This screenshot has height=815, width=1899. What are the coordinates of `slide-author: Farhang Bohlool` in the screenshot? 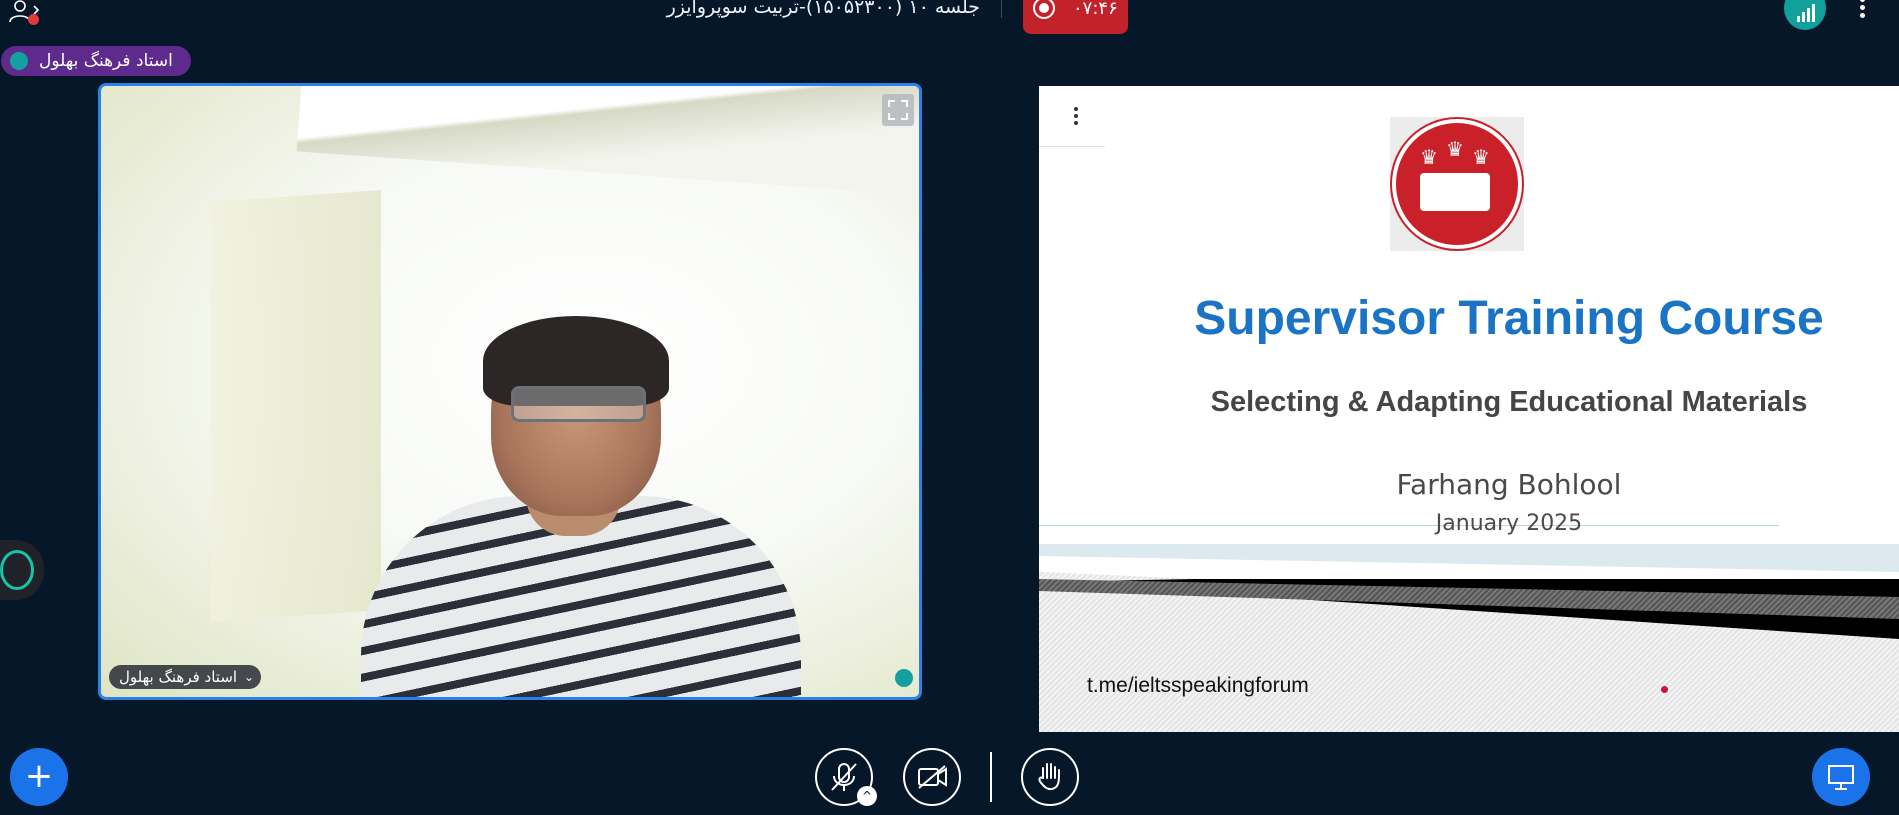 It's located at (1509, 484).